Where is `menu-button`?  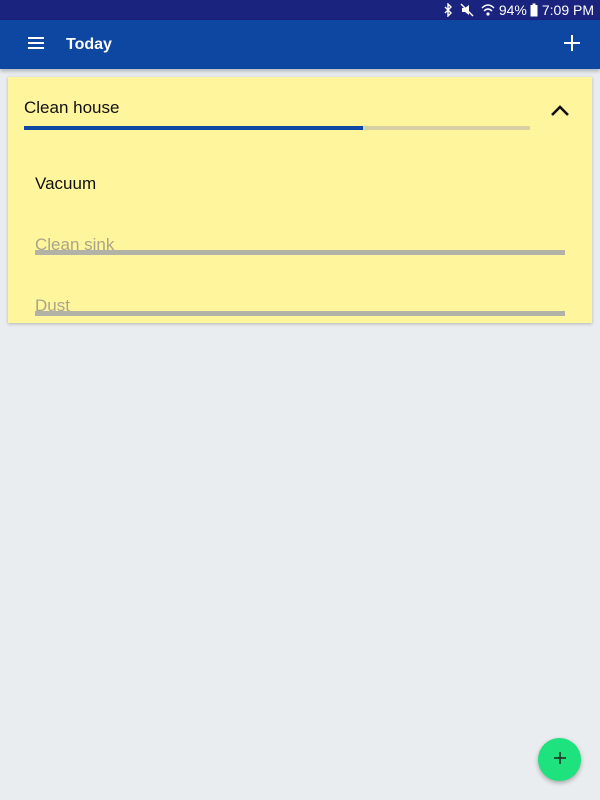
menu-button is located at coordinates (36, 45).